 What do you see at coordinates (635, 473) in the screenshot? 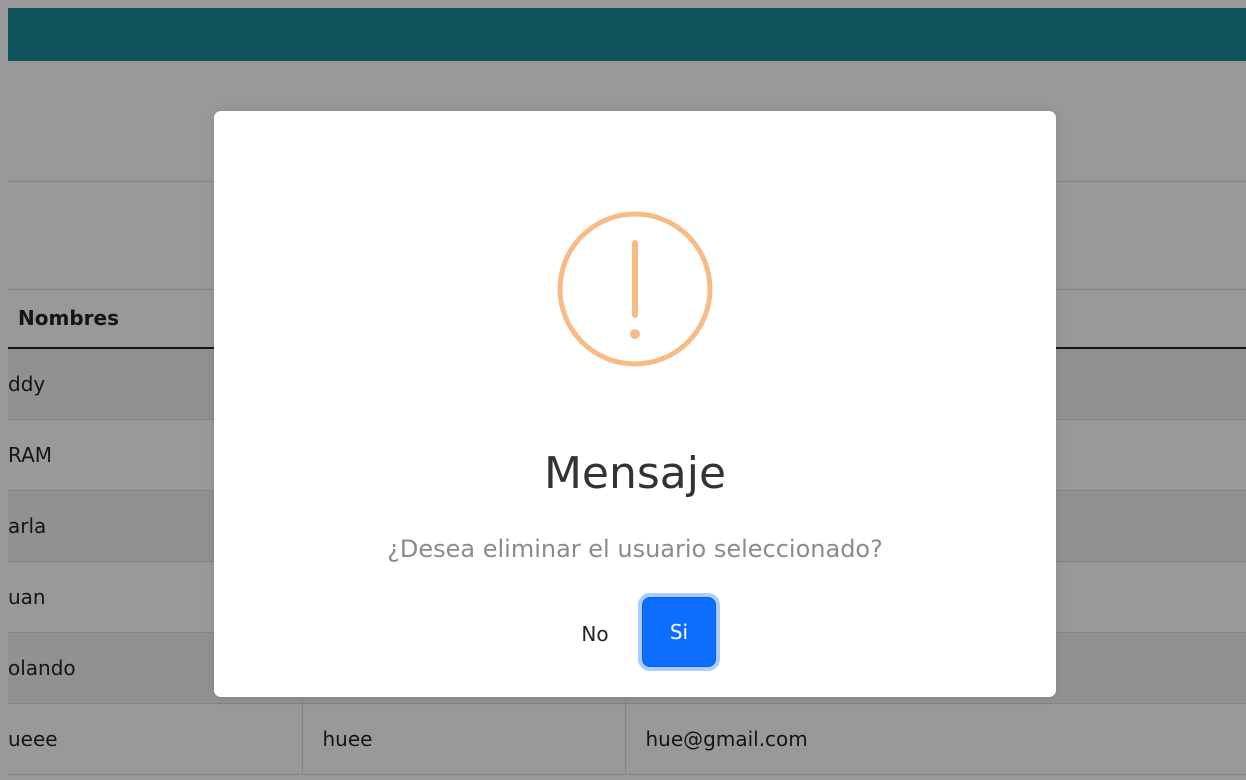
I see `dialog-title: Mensaje` at bounding box center [635, 473].